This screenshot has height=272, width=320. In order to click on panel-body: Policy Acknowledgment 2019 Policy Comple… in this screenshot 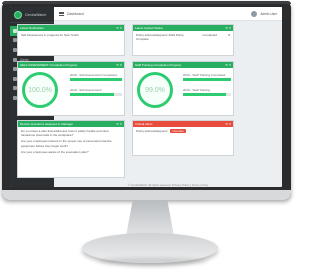, I will do `click(183, 37)`.